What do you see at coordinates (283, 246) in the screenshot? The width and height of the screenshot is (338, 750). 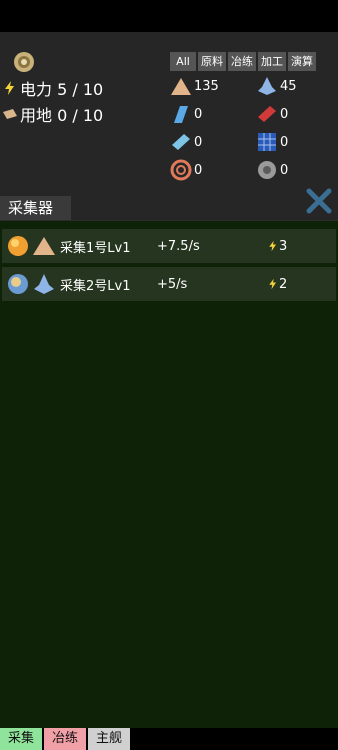 I see `collector-power-value: 3` at bounding box center [283, 246].